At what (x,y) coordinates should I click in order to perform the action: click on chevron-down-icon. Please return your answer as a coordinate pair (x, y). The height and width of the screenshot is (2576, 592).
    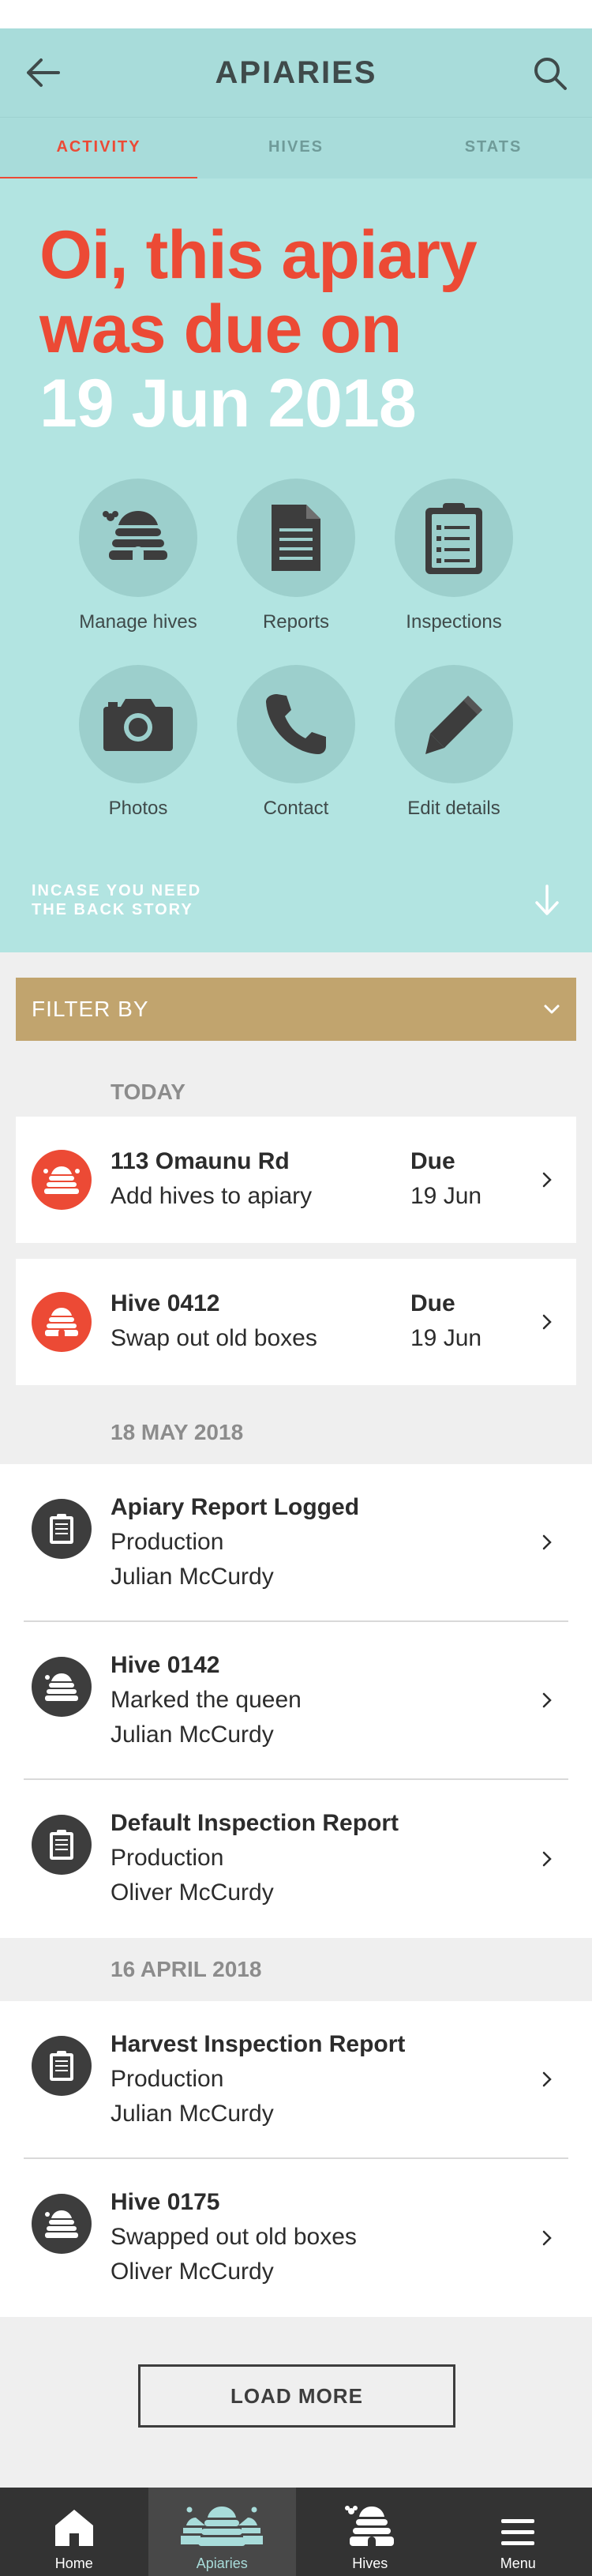
    Looking at the image, I should click on (552, 1009).